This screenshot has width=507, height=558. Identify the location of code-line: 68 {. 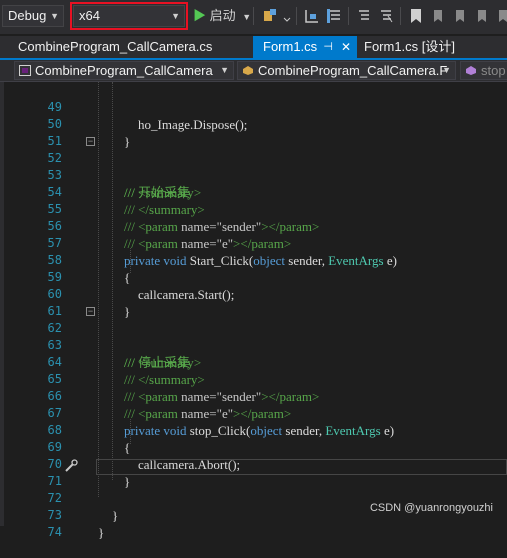
(253, 430).